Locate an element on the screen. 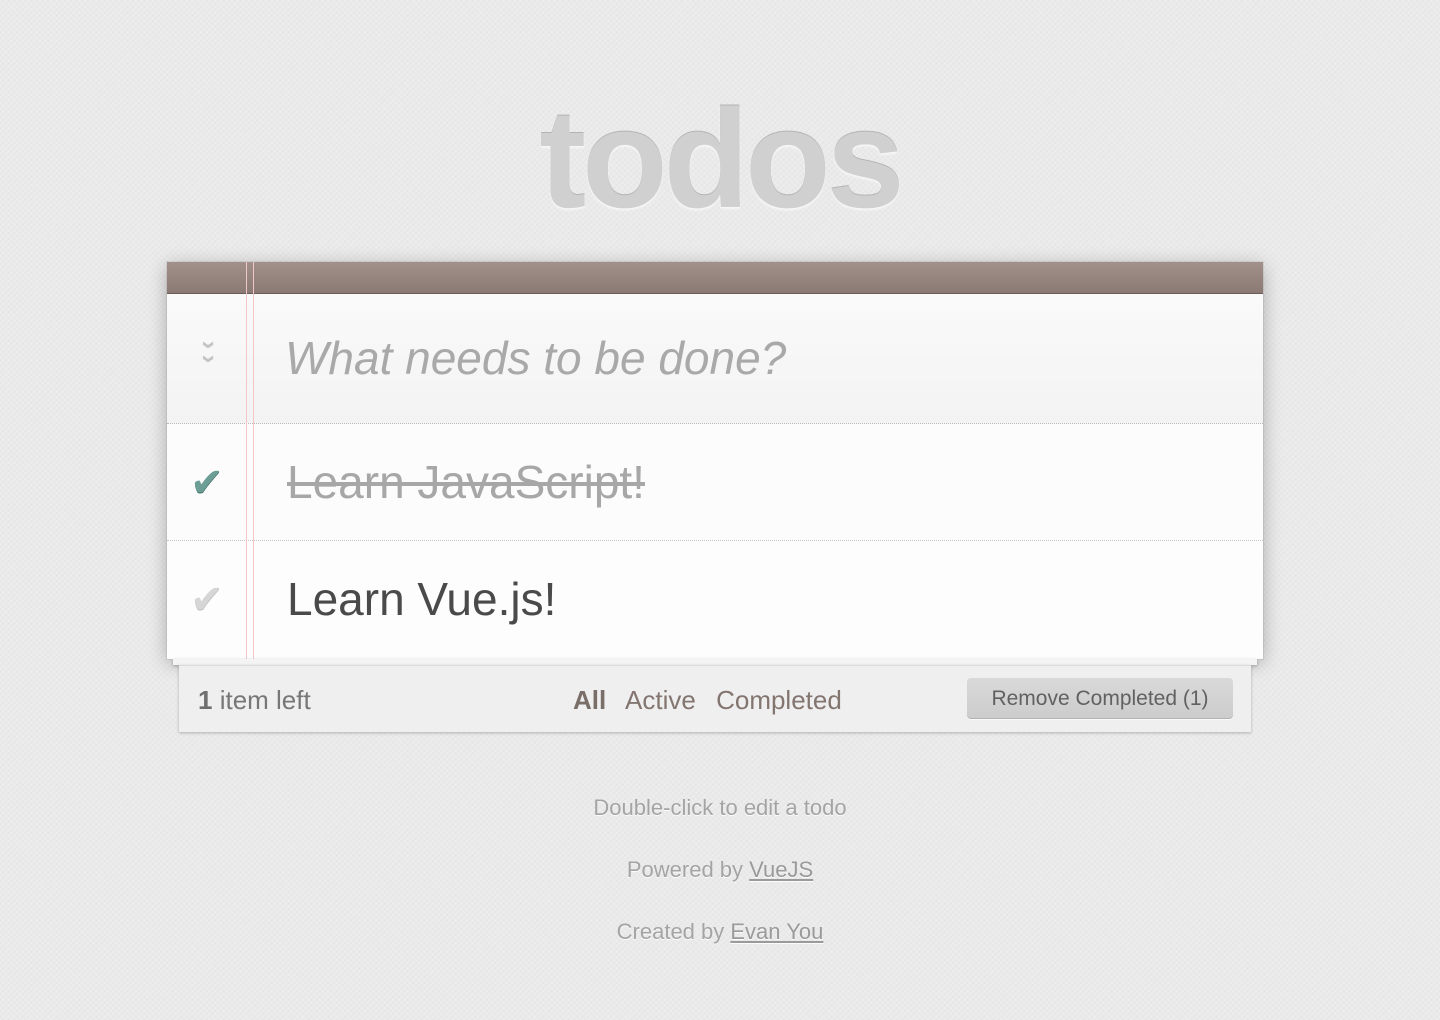  remove-completed-button: Remove Completed (1) is located at coordinates (1100, 698).